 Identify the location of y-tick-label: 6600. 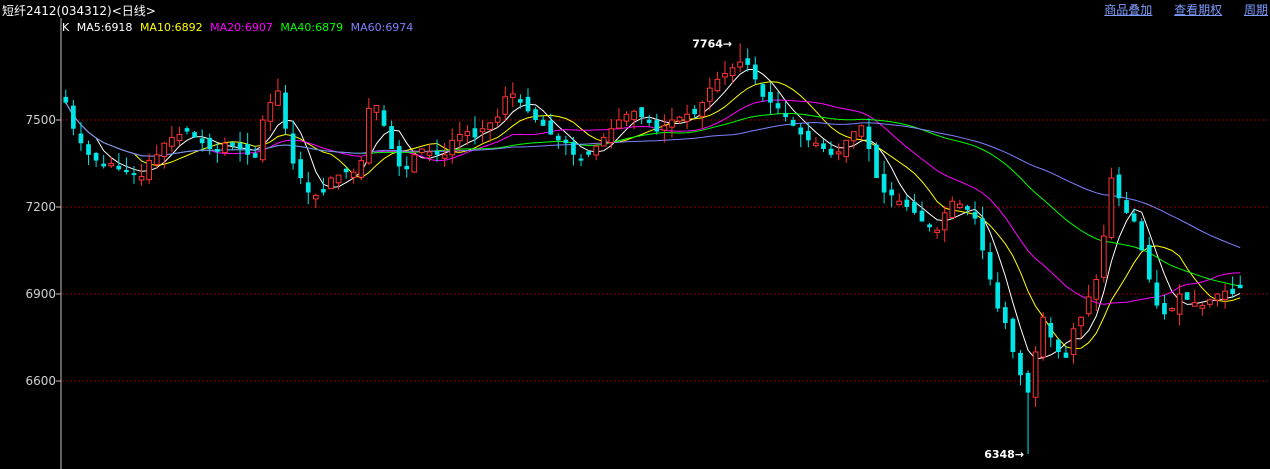
(40, 381).